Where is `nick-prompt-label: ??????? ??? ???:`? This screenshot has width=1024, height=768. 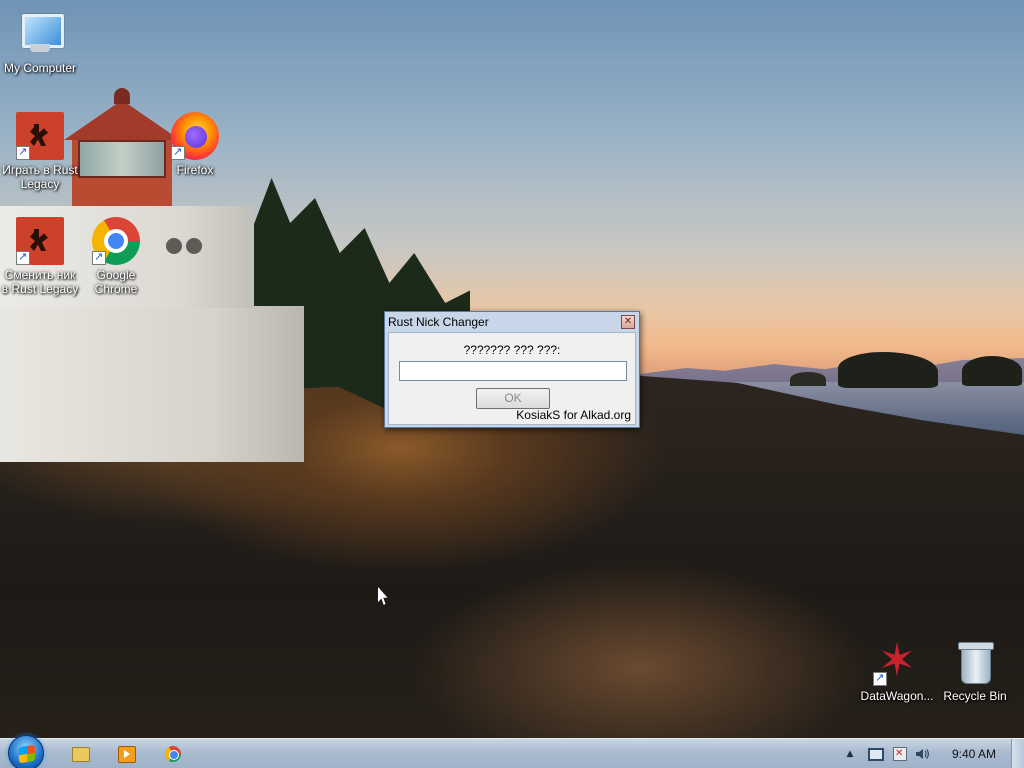
nick-prompt-label: ??????? ??? ???: is located at coordinates (512, 350).